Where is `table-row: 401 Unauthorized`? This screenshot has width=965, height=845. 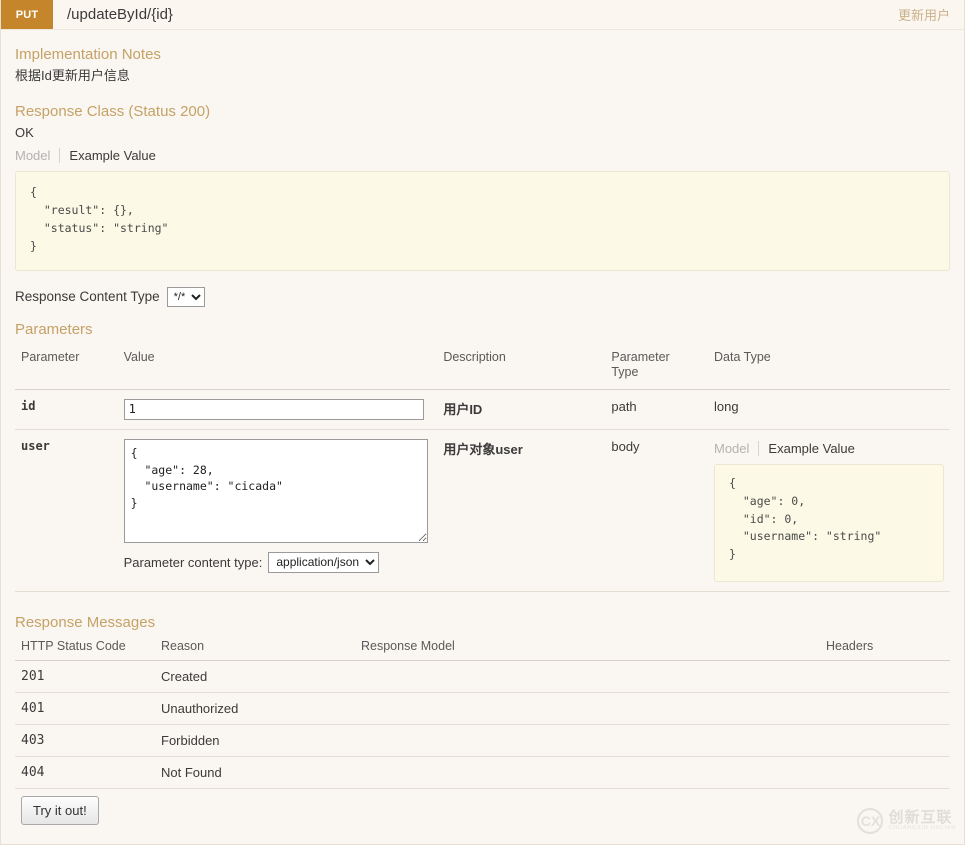
table-row: 401 Unauthorized is located at coordinates (482, 708).